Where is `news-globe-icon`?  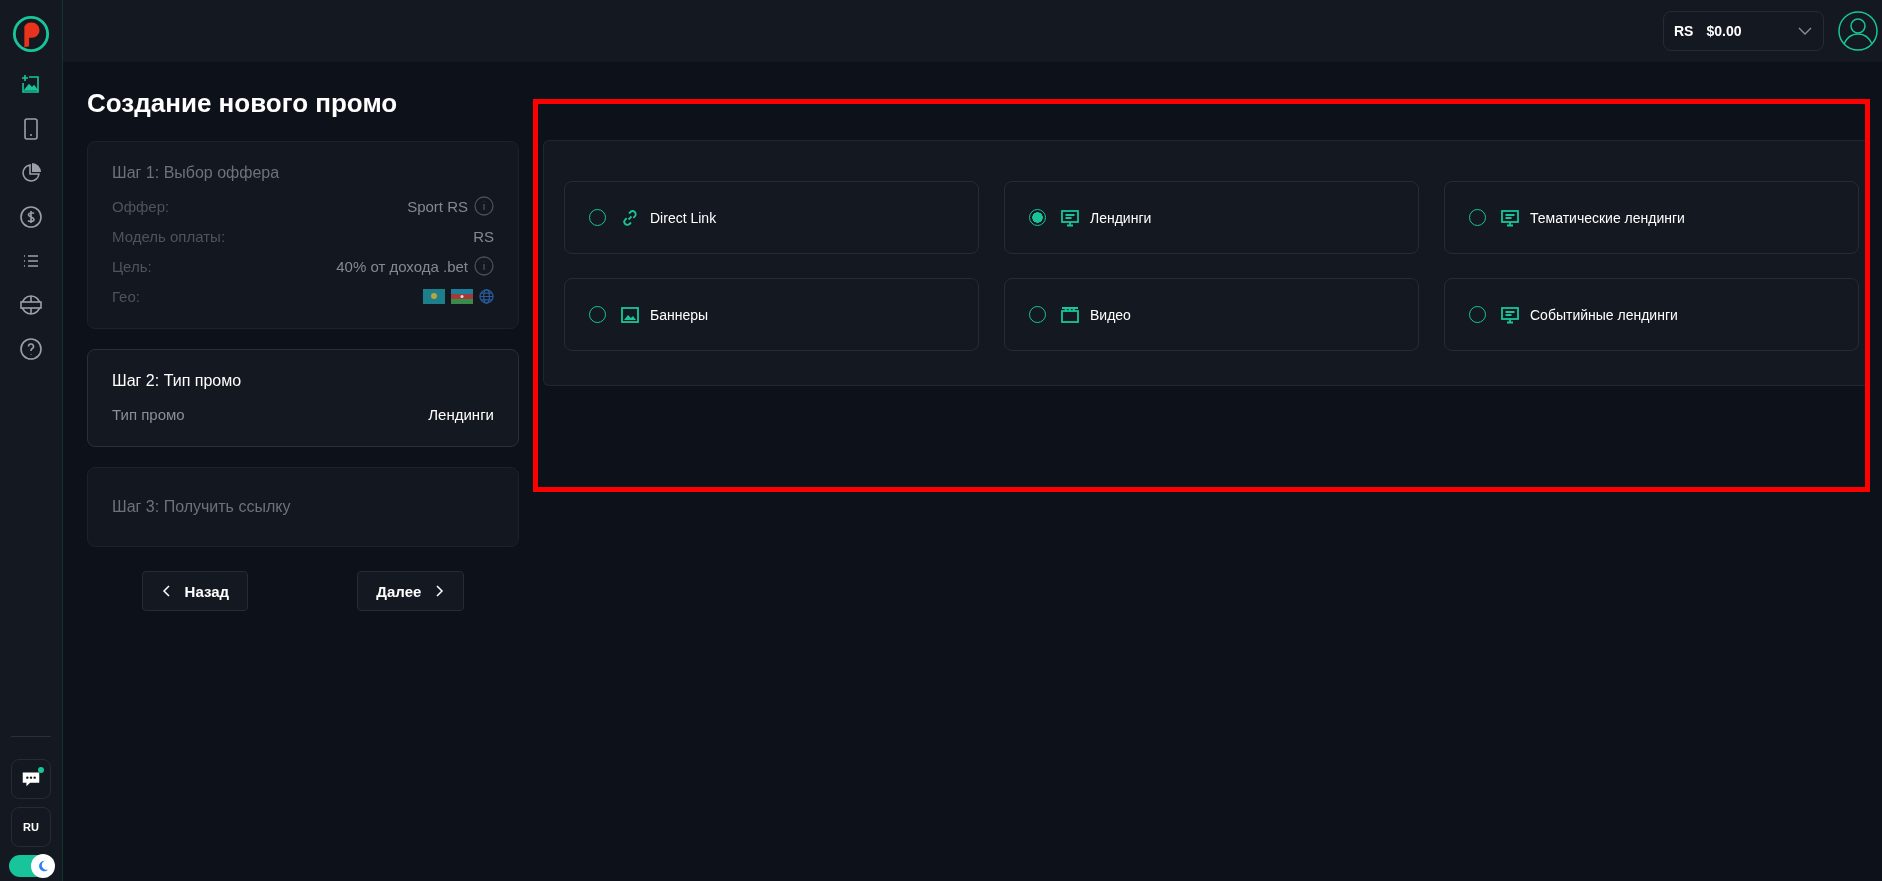 news-globe-icon is located at coordinates (31, 305).